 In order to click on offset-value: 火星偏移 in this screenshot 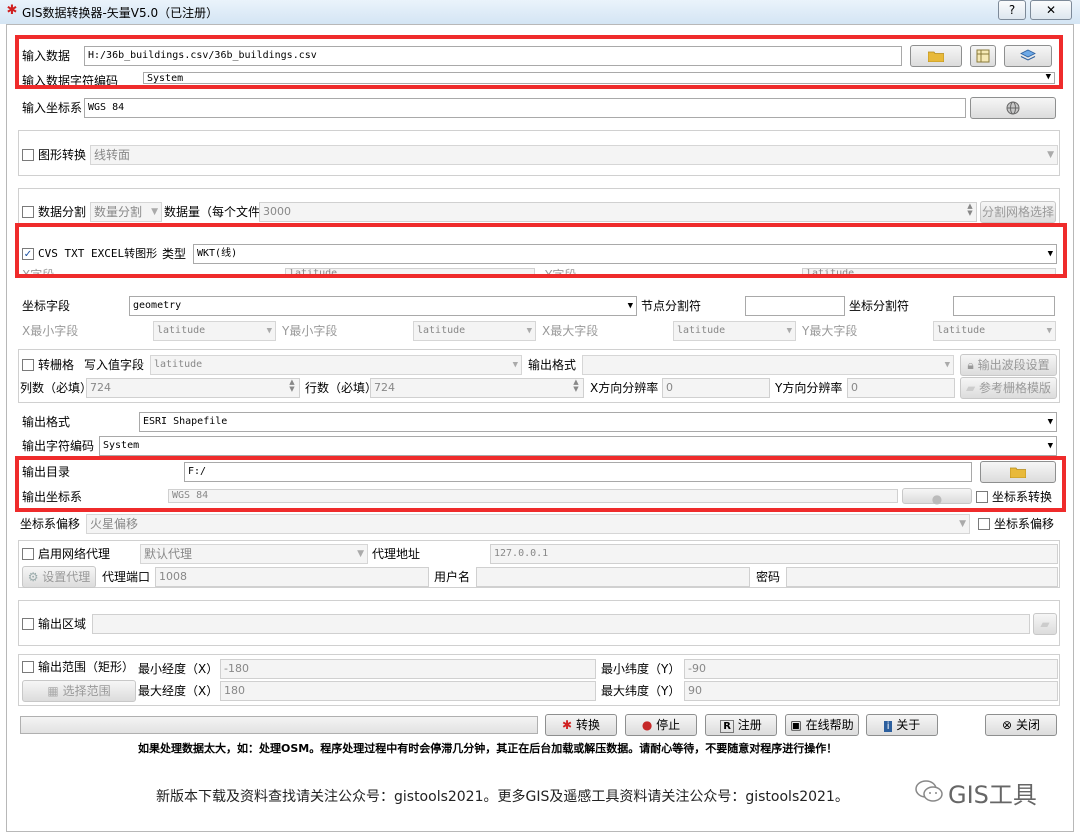, I will do `click(114, 524)`.